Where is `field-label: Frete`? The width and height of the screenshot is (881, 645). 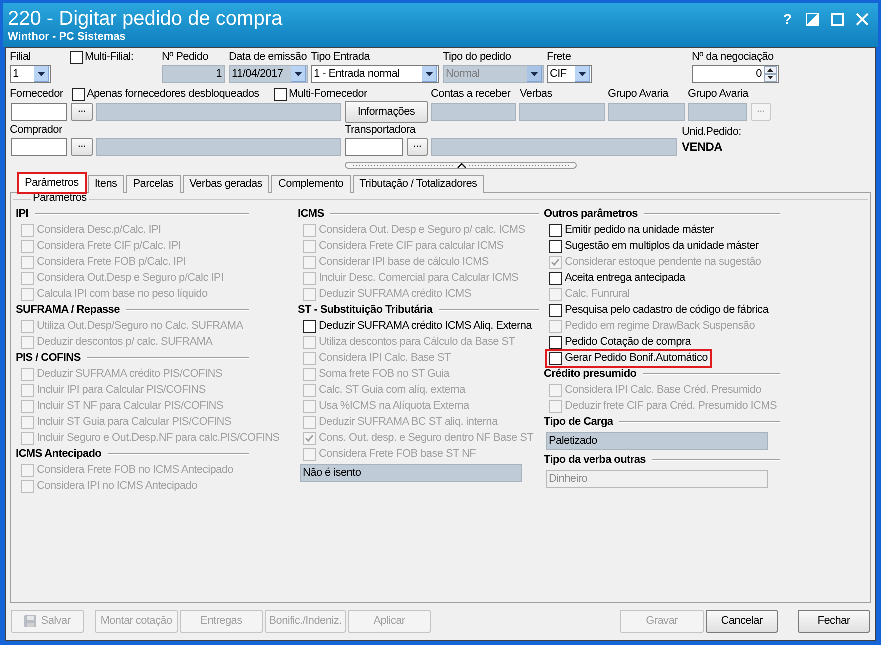 field-label: Frete is located at coordinates (559, 57).